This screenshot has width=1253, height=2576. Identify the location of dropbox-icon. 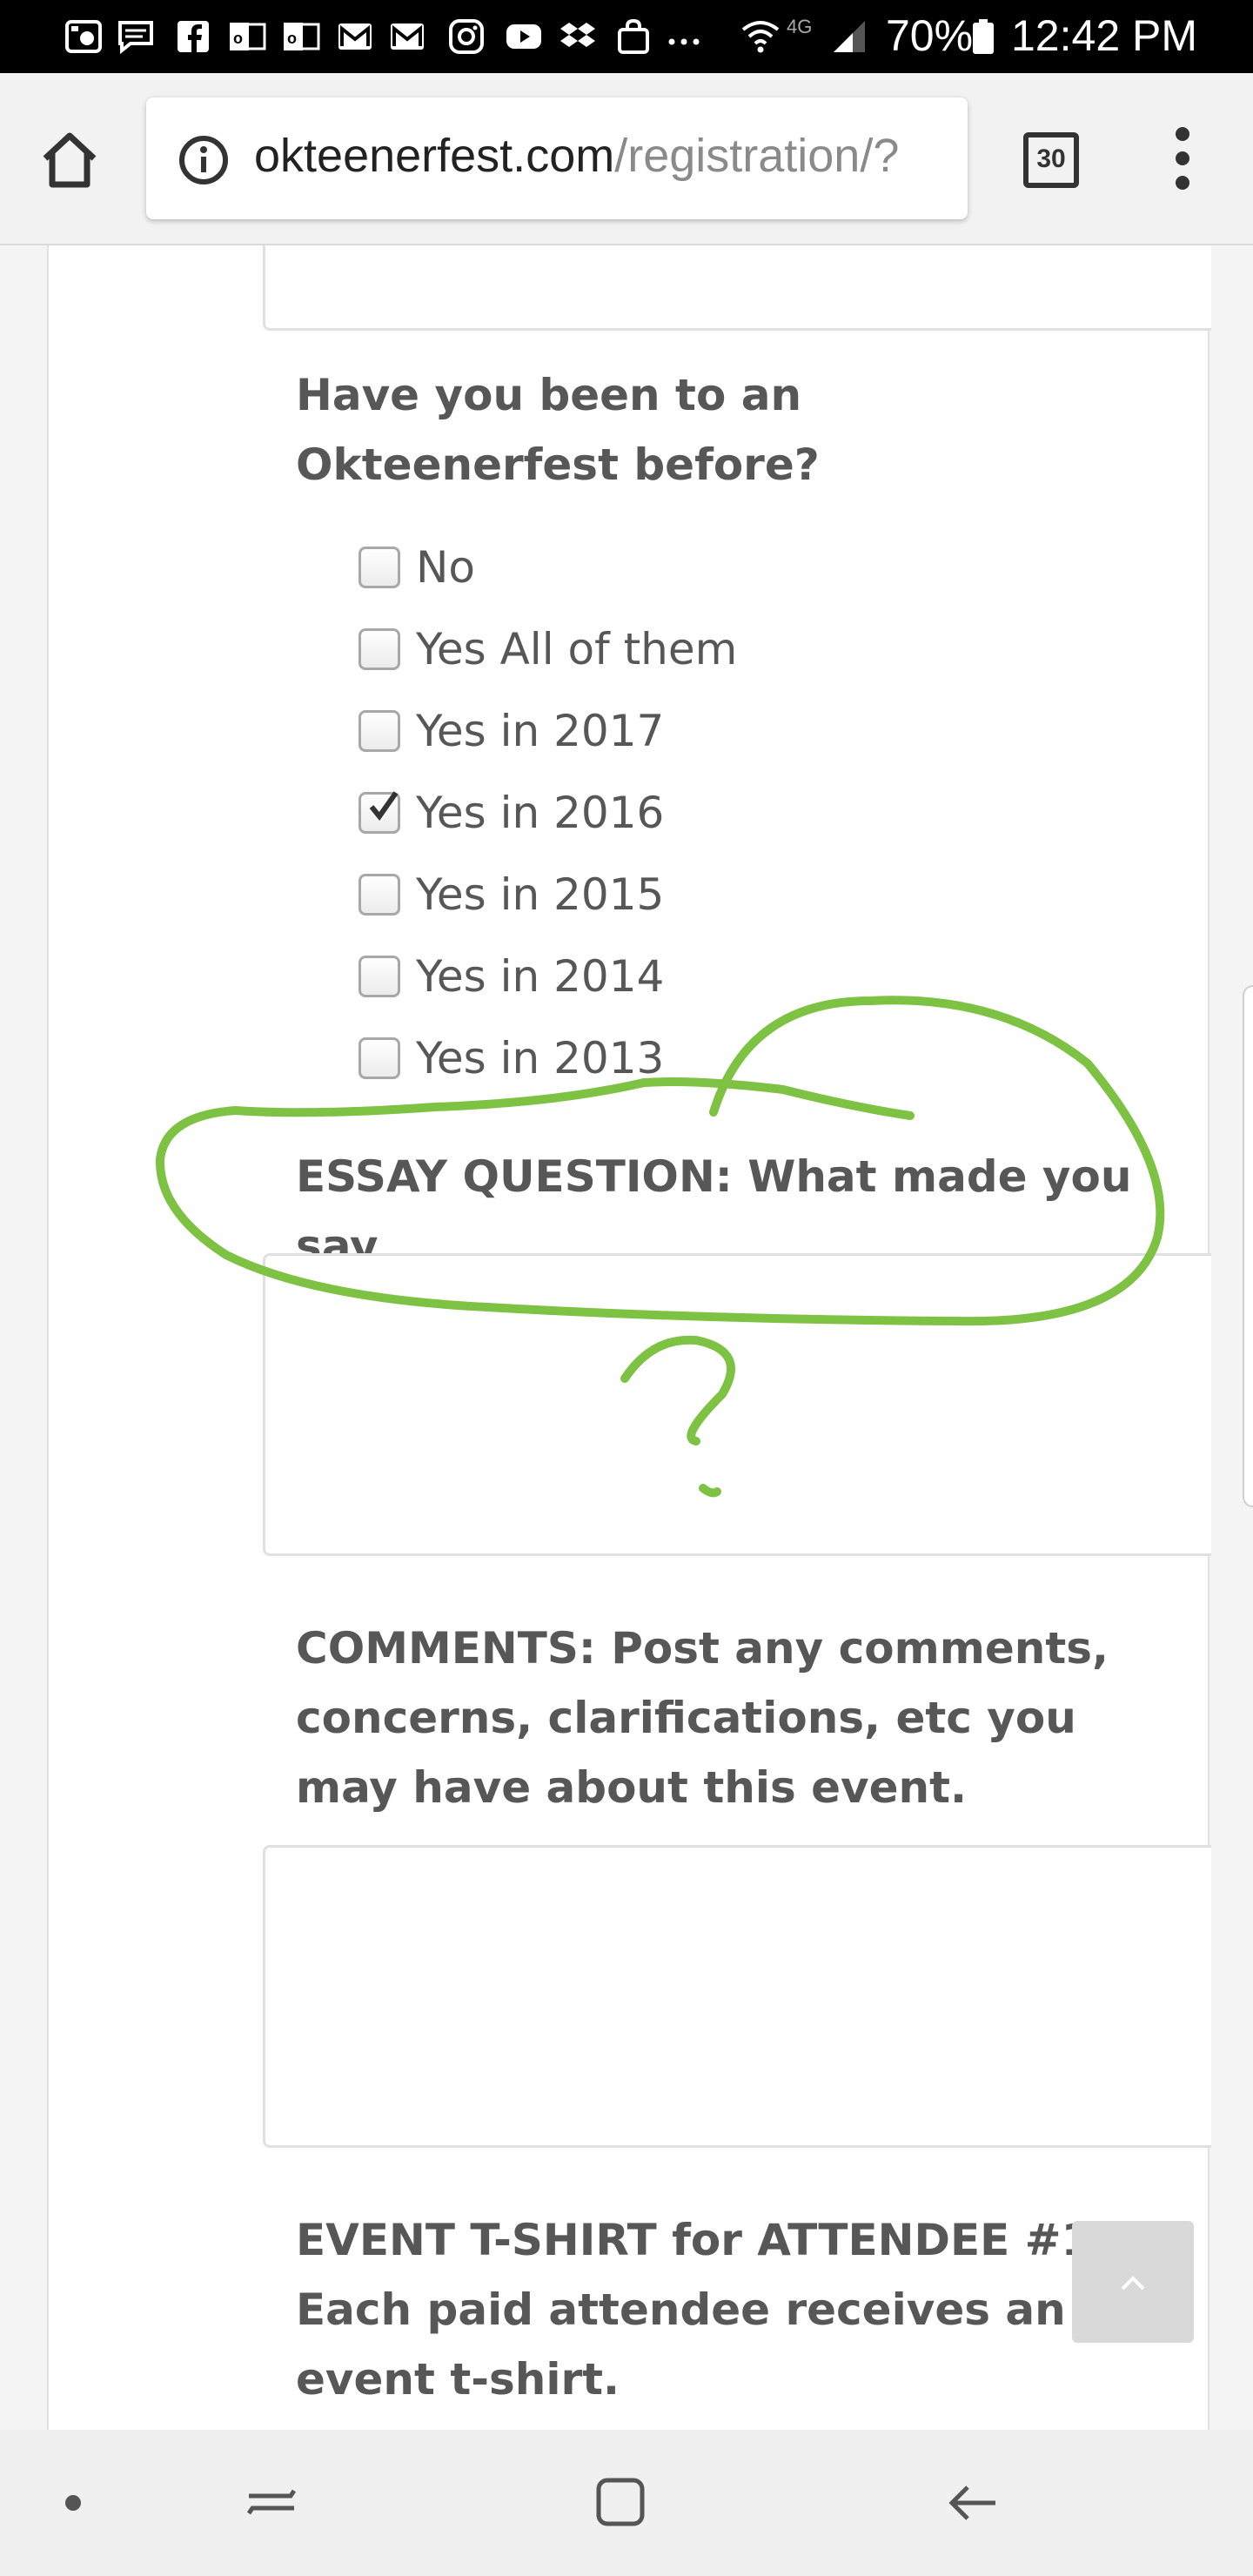
(578, 37).